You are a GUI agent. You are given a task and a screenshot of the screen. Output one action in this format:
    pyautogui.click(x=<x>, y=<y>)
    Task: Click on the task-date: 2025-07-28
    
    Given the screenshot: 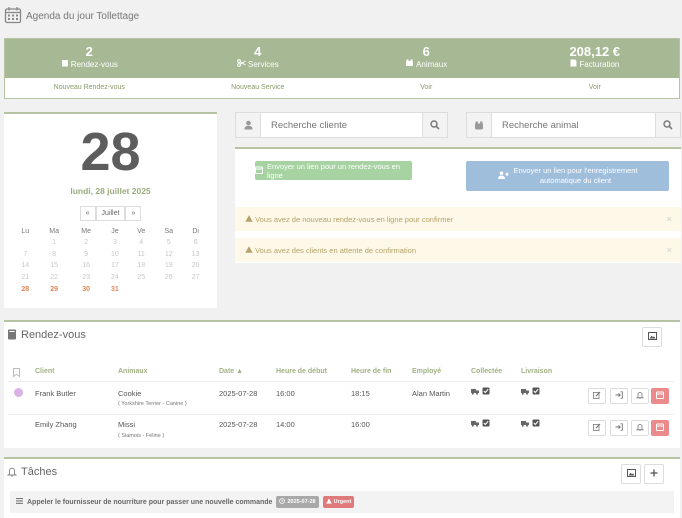 What is the action you would take?
    pyautogui.click(x=301, y=502)
    